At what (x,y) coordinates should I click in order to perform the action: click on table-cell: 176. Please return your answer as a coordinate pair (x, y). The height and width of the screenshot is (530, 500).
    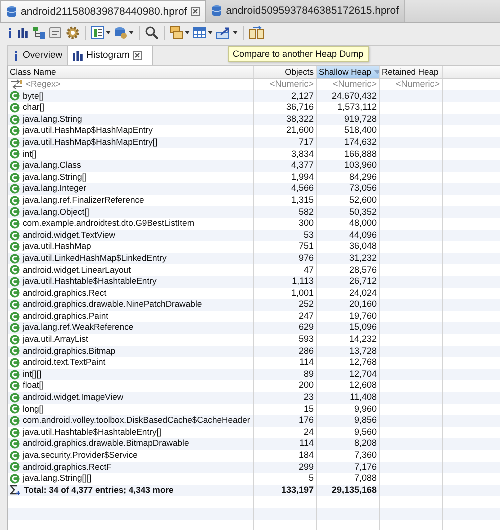
    Looking at the image, I should click on (306, 421).